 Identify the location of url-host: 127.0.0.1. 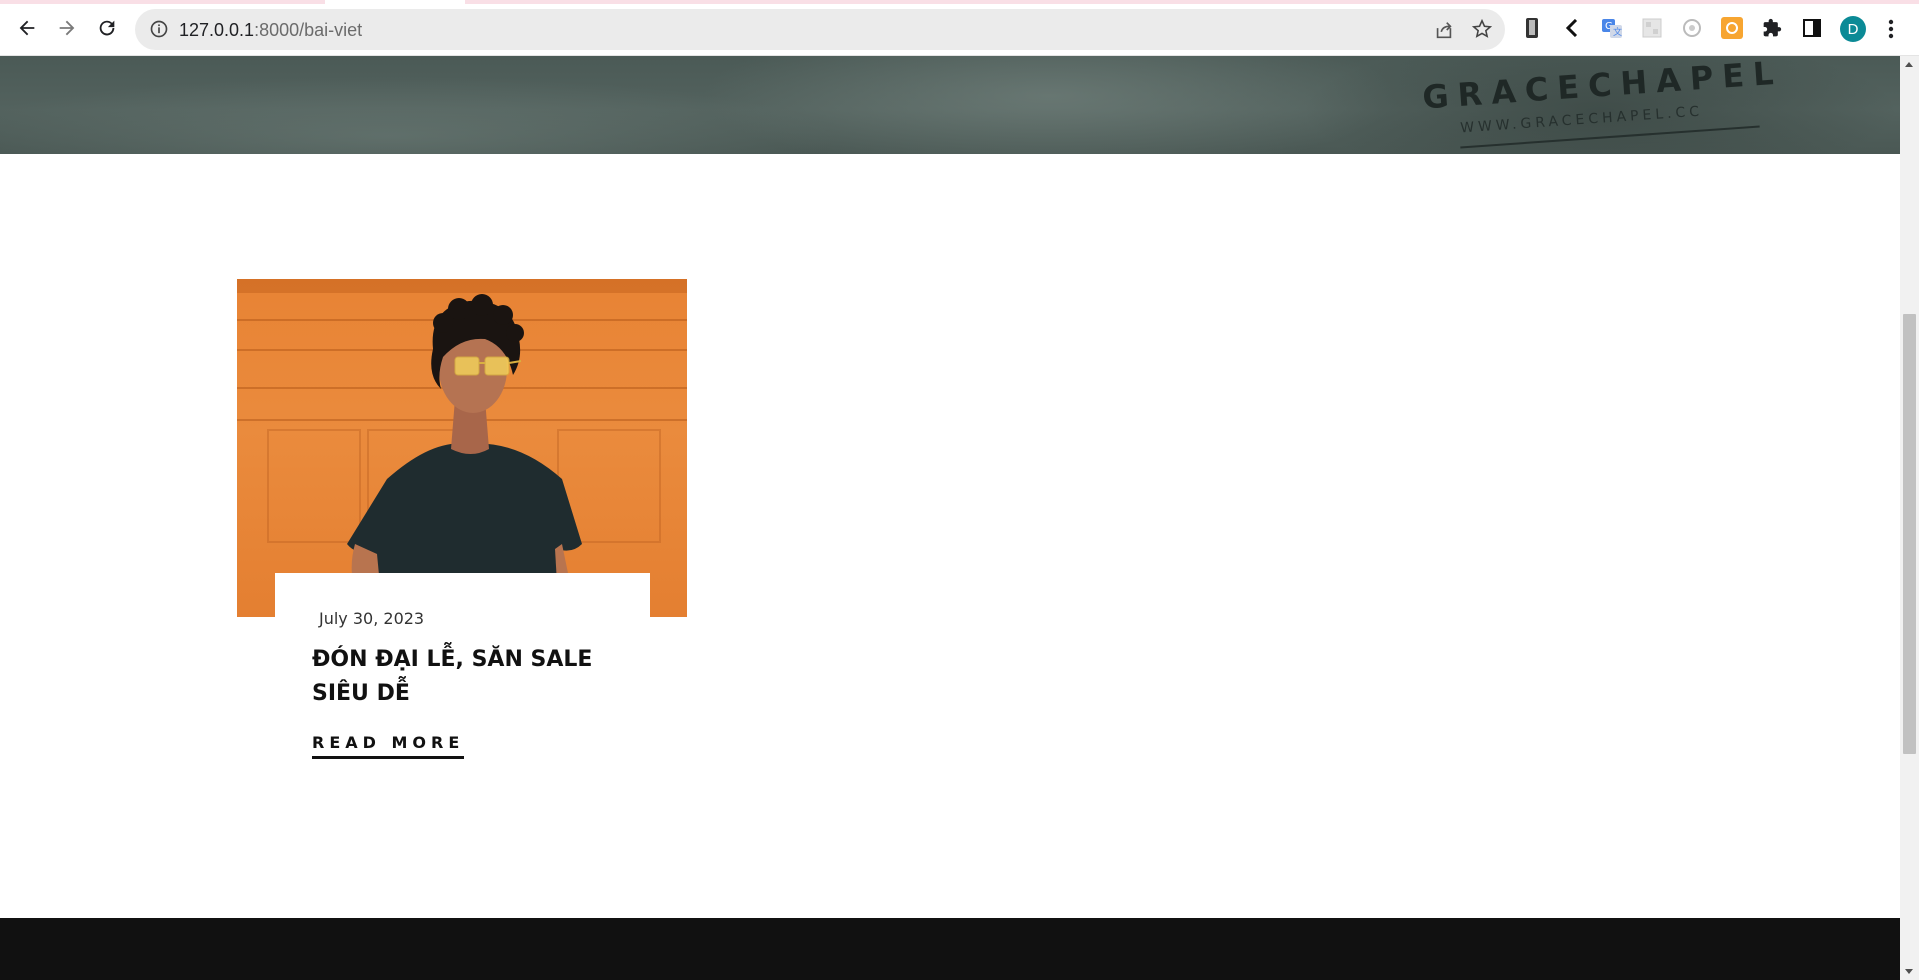
(217, 30).